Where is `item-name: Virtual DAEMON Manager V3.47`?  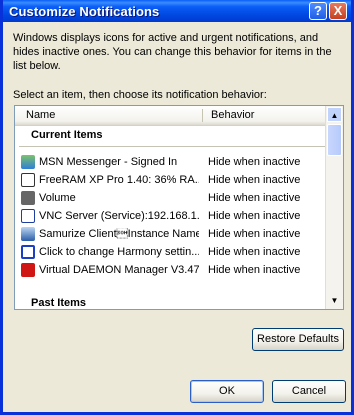 item-name: Virtual DAEMON Manager V3.47 is located at coordinates (119, 270).